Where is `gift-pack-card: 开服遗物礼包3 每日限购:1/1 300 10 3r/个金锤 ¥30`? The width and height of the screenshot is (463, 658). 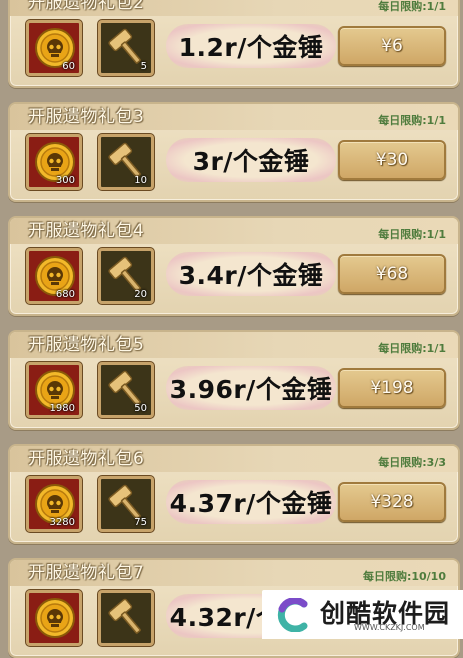
gift-pack-card: 开服遗物礼包3 每日限购:1/1 300 10 3r/个金锤 ¥30 is located at coordinates (234, 152).